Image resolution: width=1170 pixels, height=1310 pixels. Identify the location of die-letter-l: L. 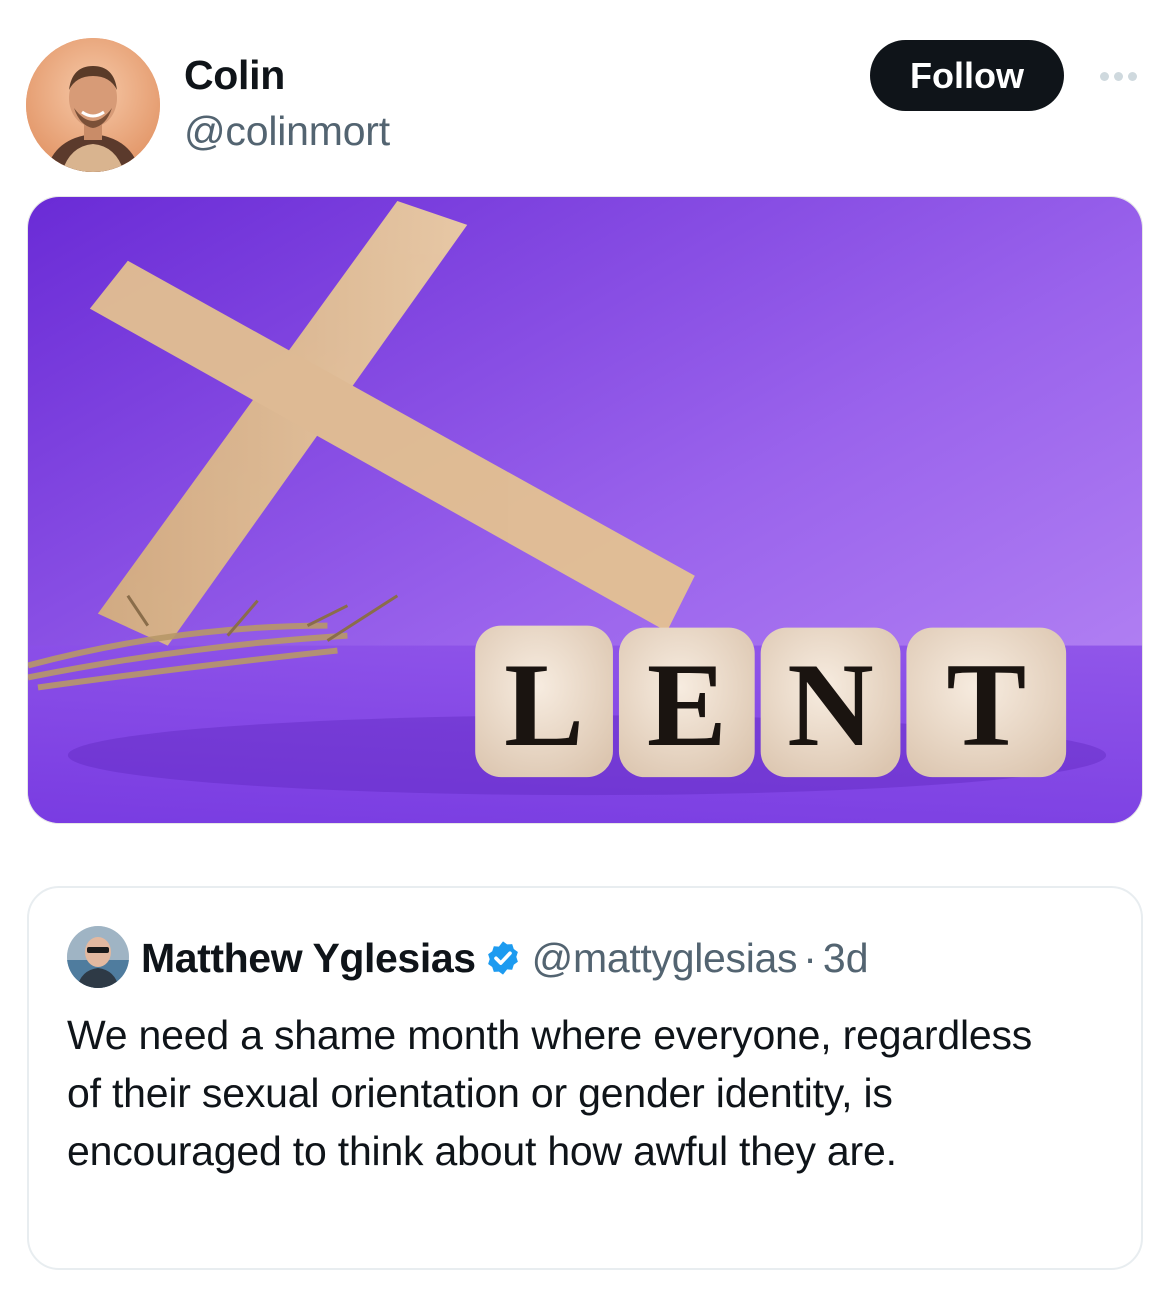
(544, 704).